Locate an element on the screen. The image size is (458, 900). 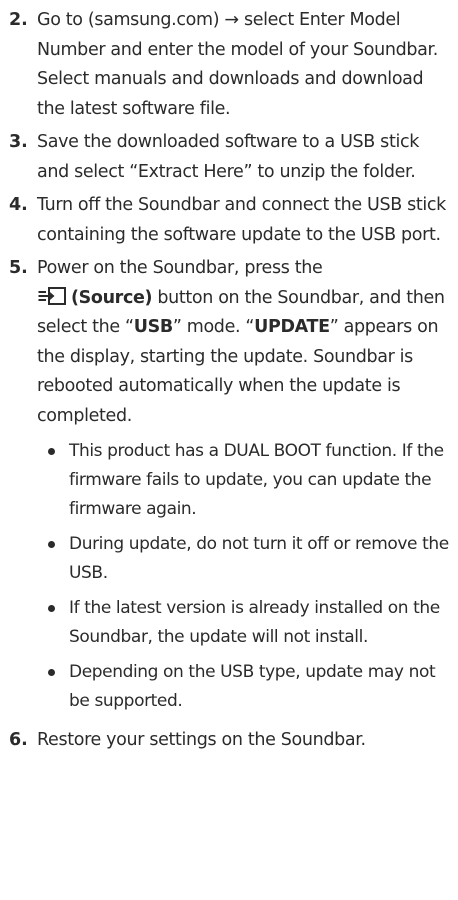
usb-mode-label: USB is located at coordinates (153, 327).